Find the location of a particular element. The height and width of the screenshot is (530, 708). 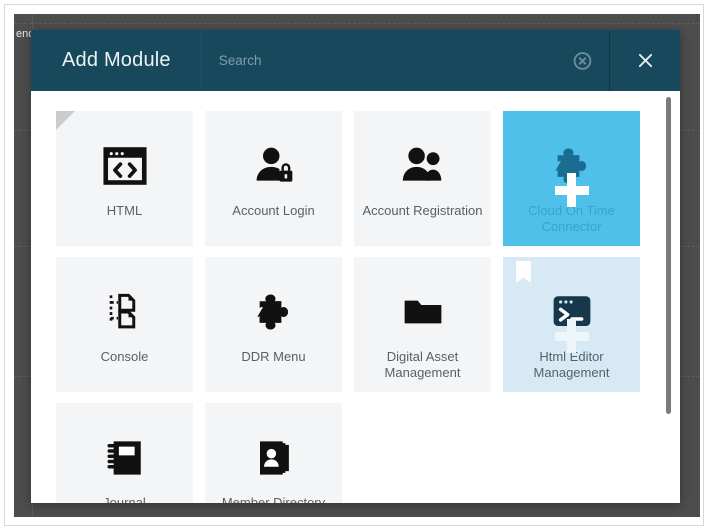

scrollbar-thumb is located at coordinates (668, 255).